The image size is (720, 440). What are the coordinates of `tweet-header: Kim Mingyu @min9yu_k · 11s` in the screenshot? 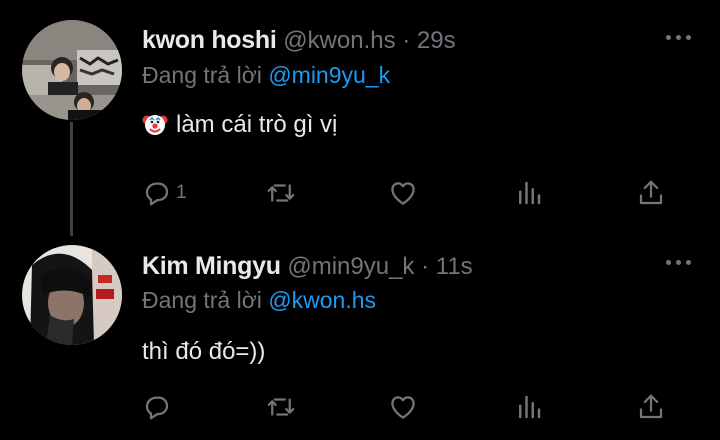 It's located at (307, 266).